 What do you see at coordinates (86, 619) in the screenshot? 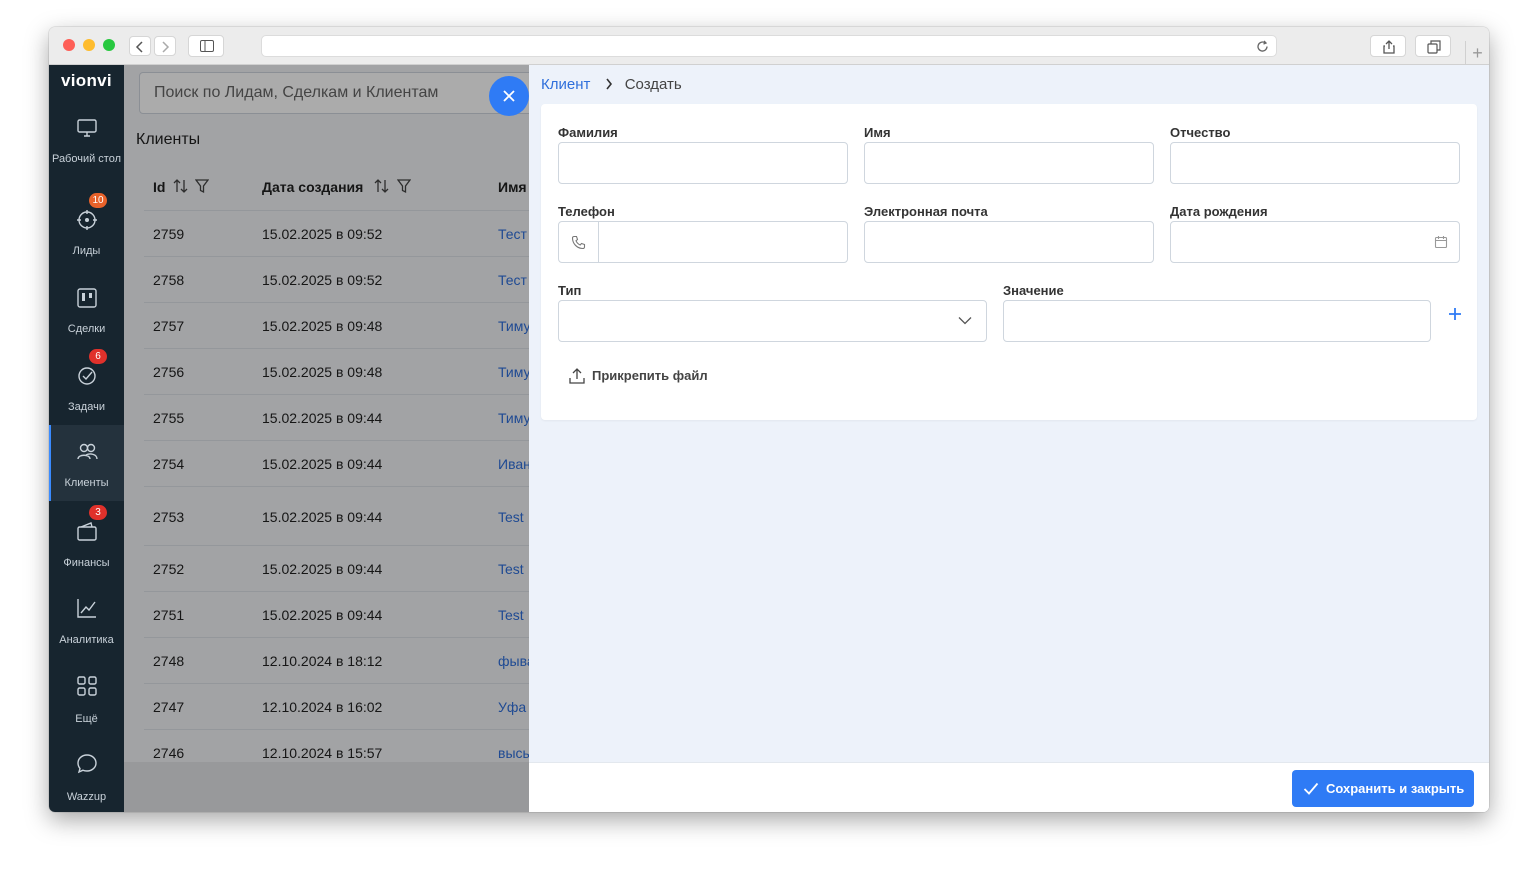
I see `sidebar-item-analytics: Аналитика` at bounding box center [86, 619].